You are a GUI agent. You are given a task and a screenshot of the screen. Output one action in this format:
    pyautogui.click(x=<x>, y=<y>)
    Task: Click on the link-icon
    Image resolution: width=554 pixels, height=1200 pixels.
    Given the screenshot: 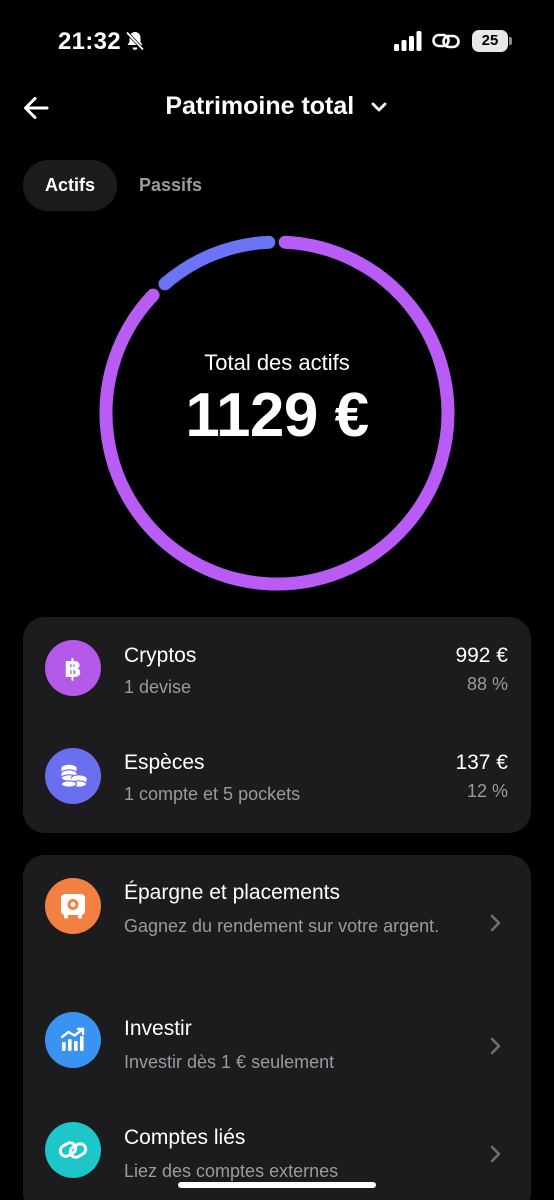 What is the action you would take?
    pyautogui.click(x=73, y=1150)
    